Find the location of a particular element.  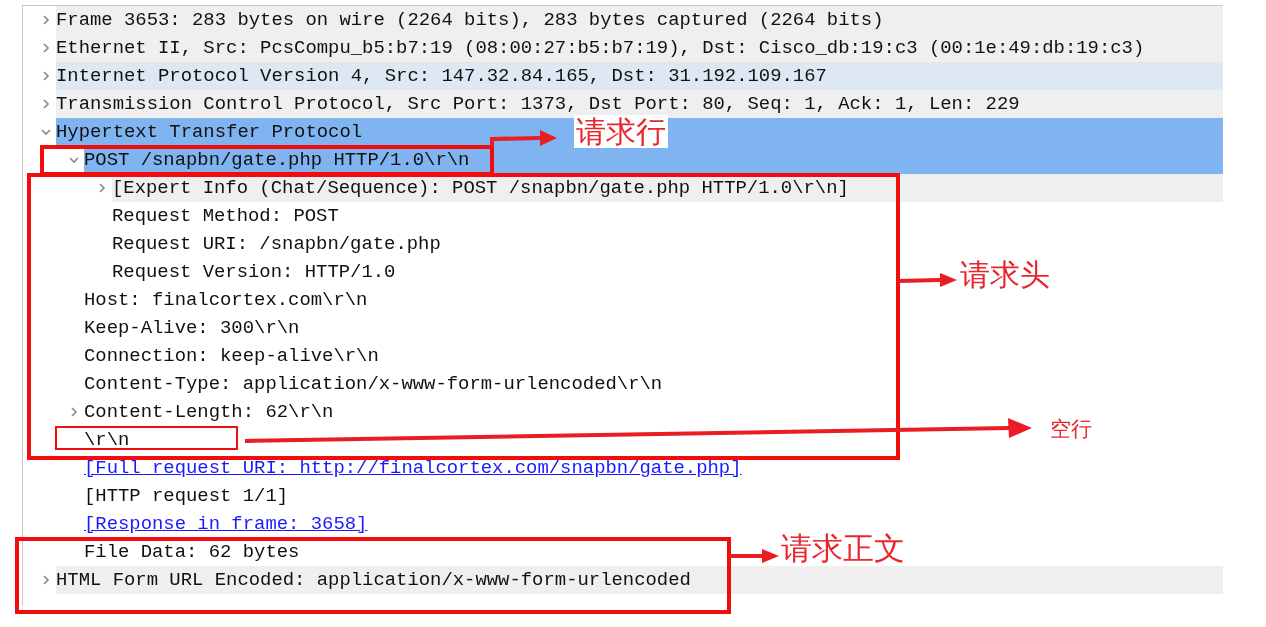

tree-item: HTML Form URL Encoded: application/x-www-form-urlencoded is located at coordinates (373, 580).